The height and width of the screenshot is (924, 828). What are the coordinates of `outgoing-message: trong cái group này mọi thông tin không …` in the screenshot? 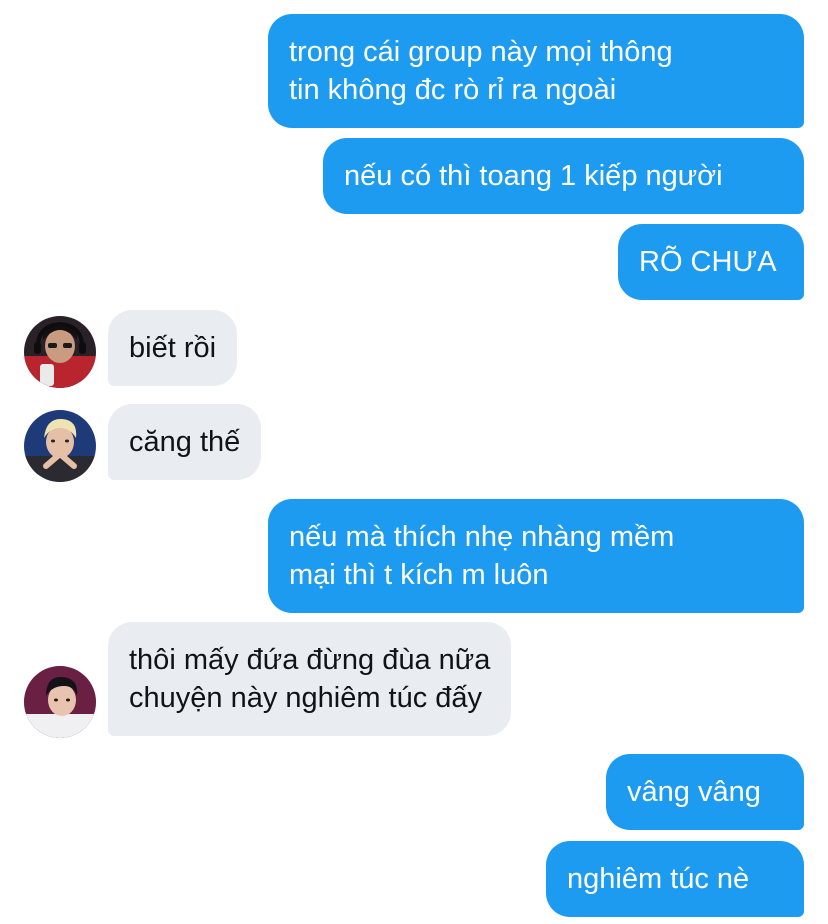 It's located at (536, 71).